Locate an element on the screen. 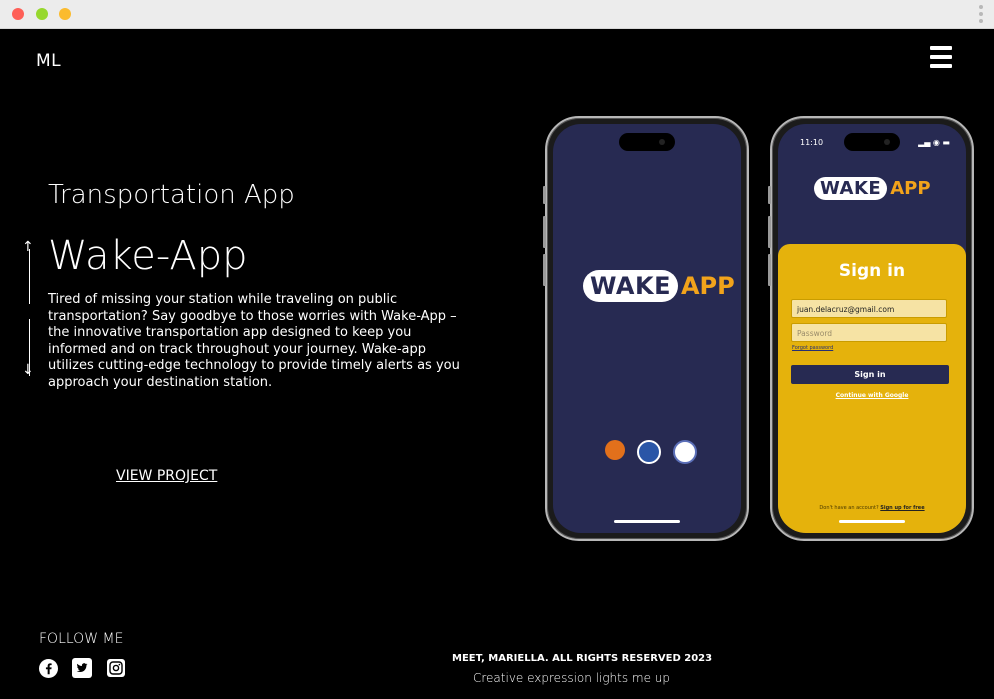  browser-chrome is located at coordinates (497, 14).